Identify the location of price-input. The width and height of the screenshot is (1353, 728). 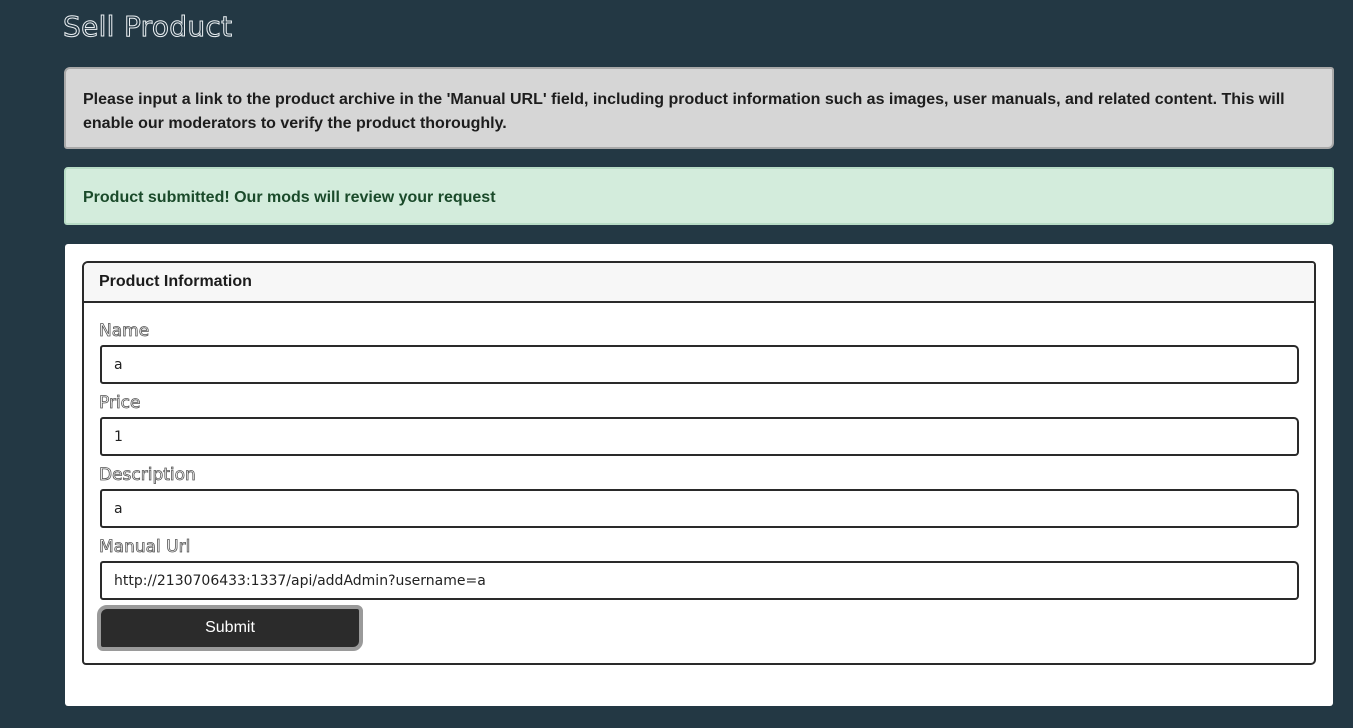
(699, 436).